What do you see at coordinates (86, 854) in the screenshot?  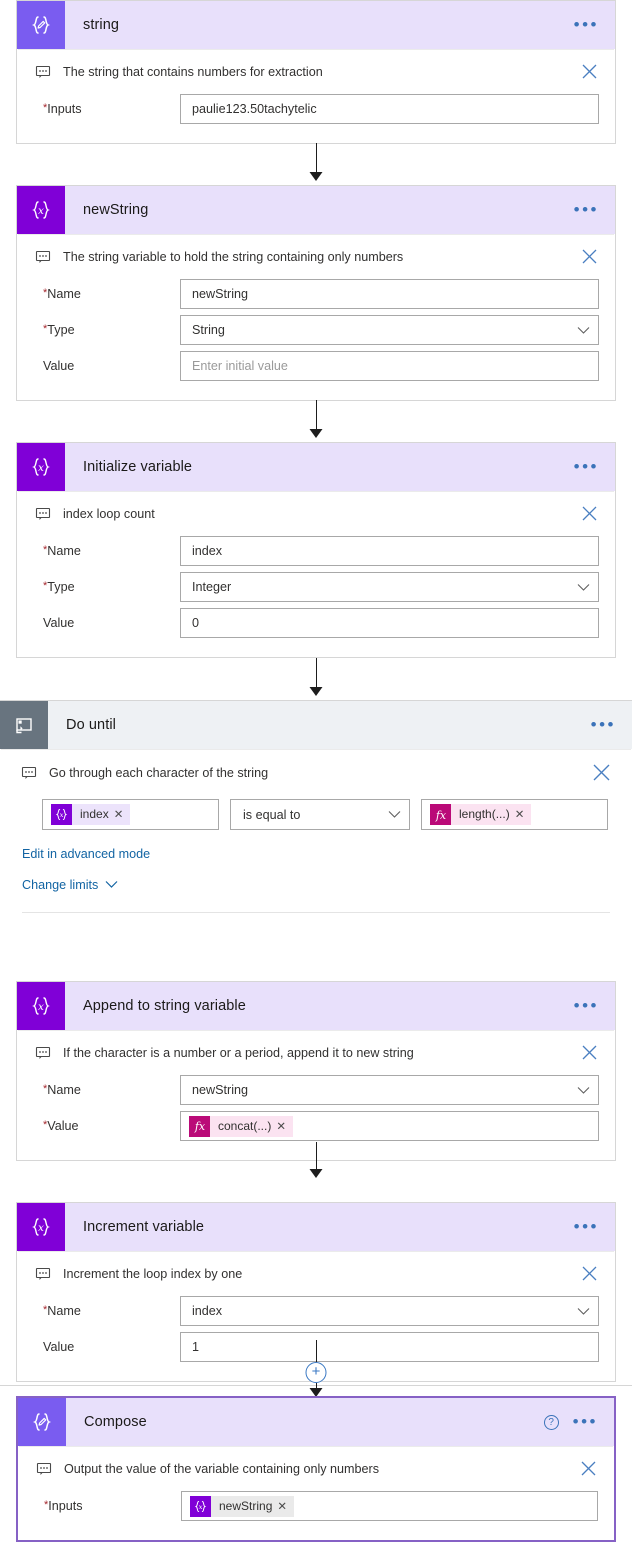 I see `edit-advanced-mode-link: Edit in advanced mode` at bounding box center [86, 854].